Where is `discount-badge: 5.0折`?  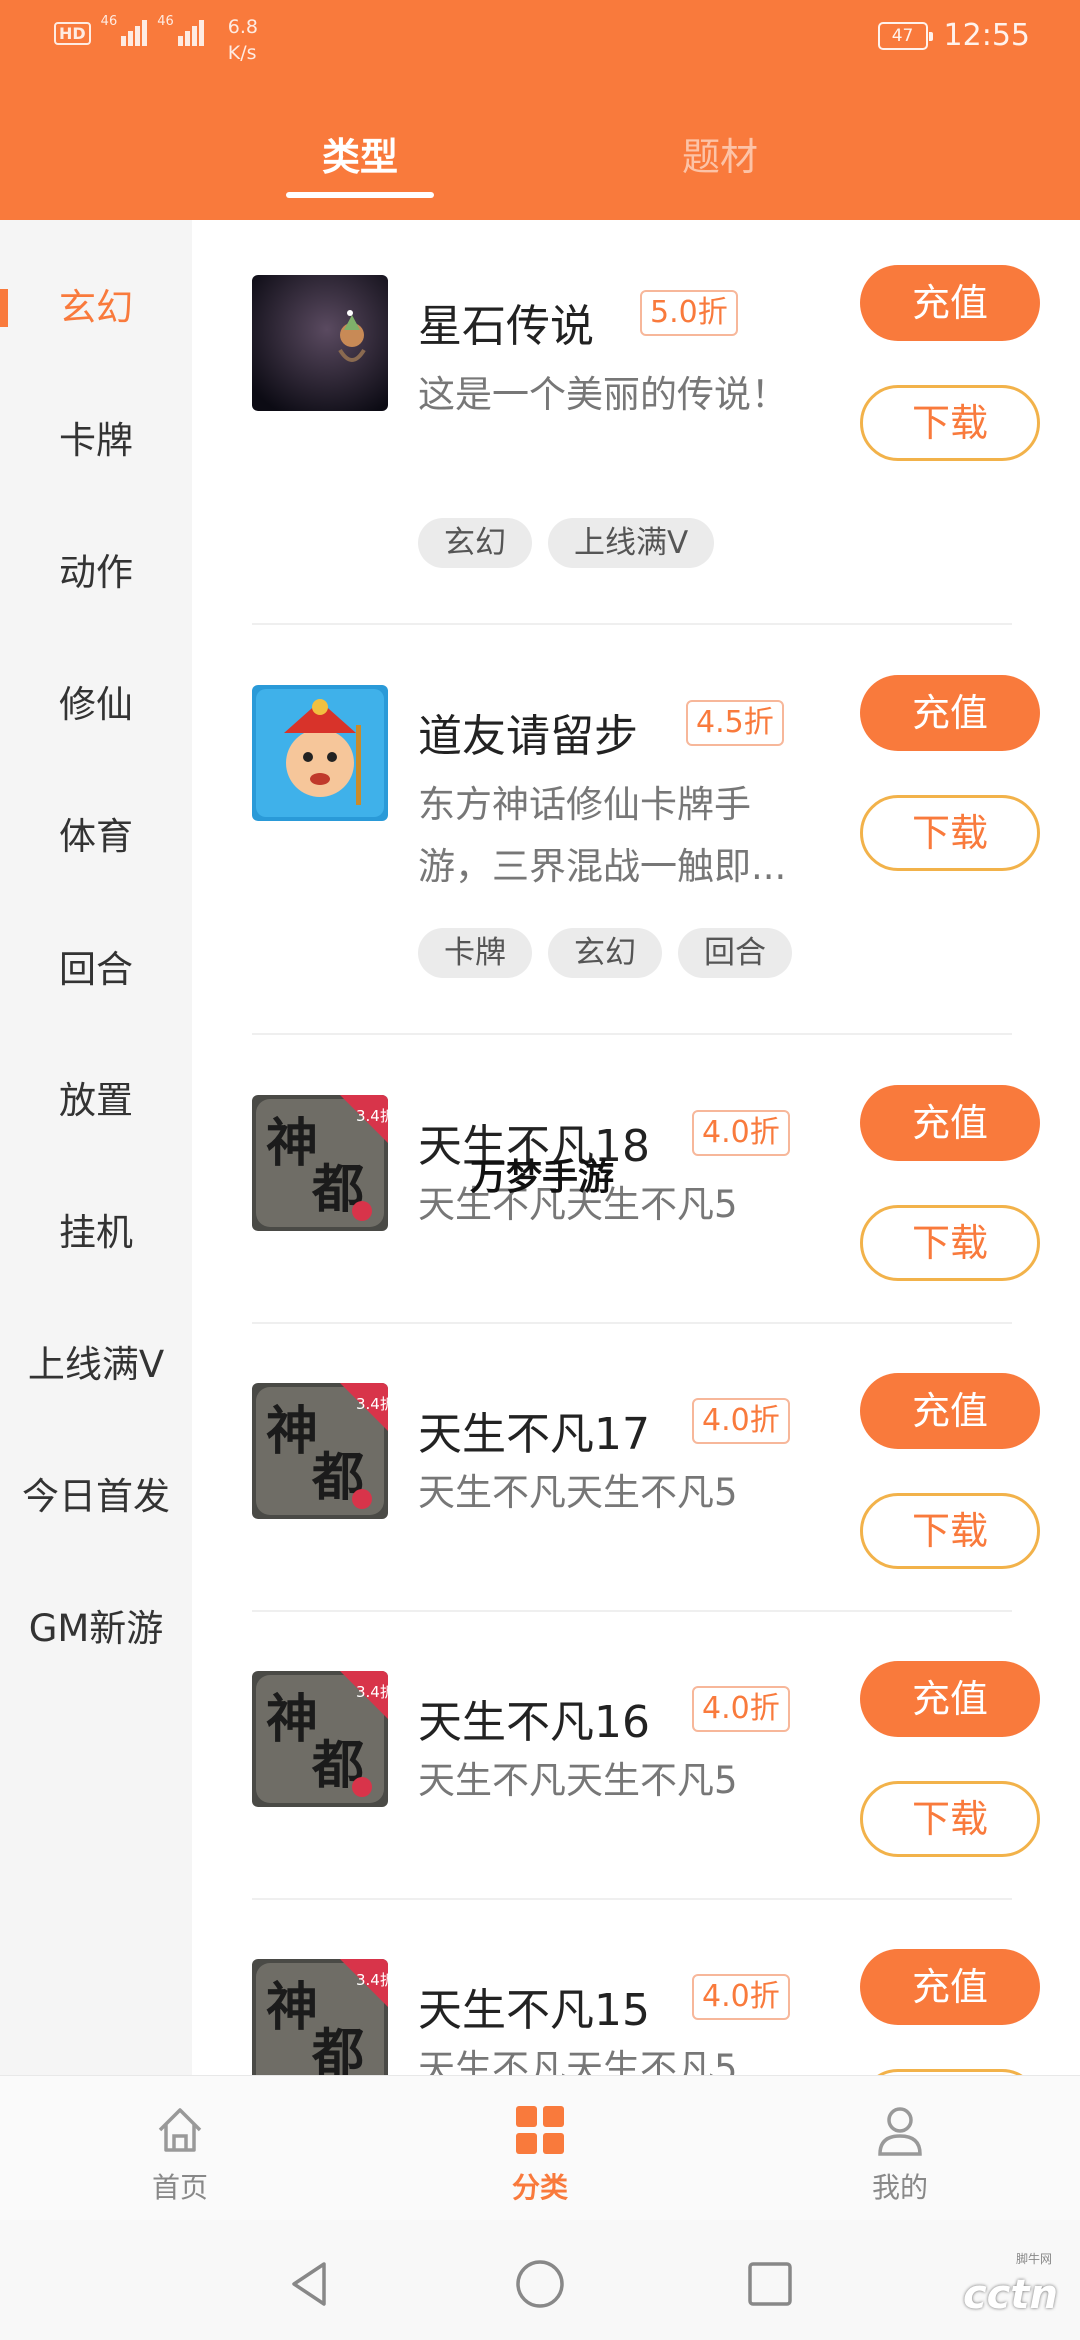 discount-badge: 5.0折 is located at coordinates (689, 313).